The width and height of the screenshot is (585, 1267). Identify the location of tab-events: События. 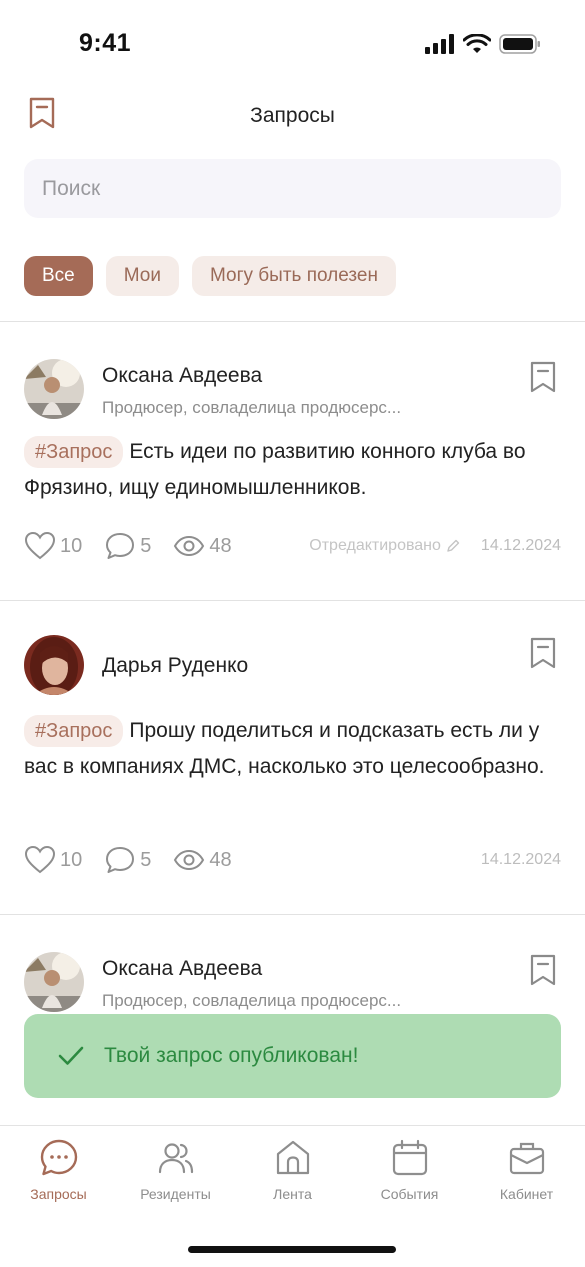
(409, 1170).